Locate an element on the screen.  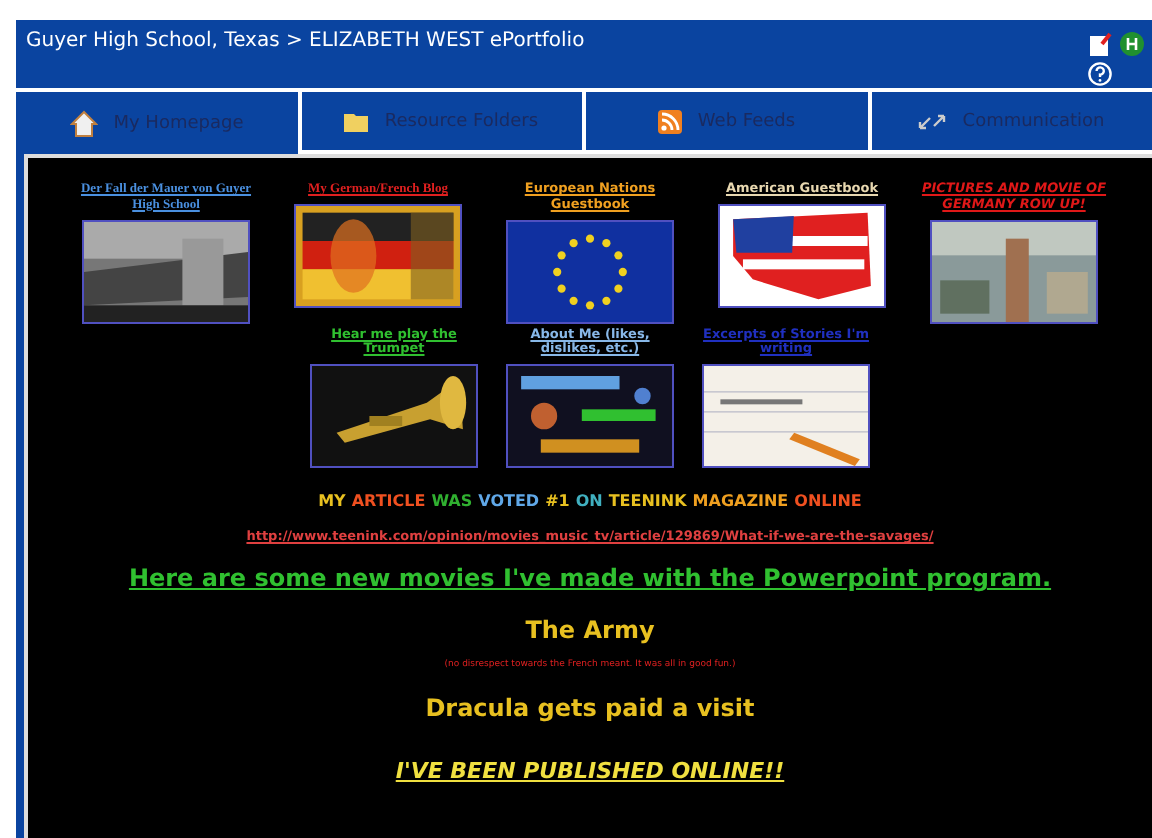
rss-icon is located at coordinates (669, 121).